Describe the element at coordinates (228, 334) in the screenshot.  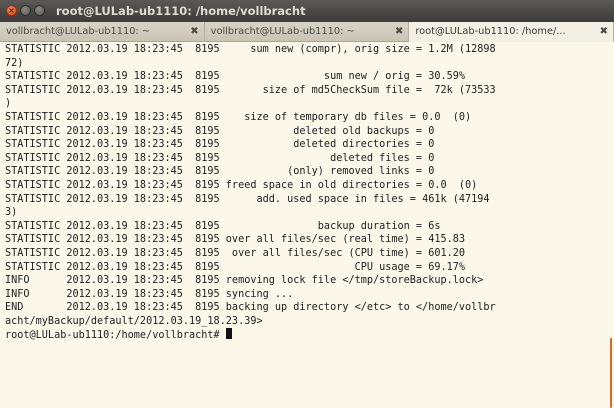
I see `text-cursor` at that location.